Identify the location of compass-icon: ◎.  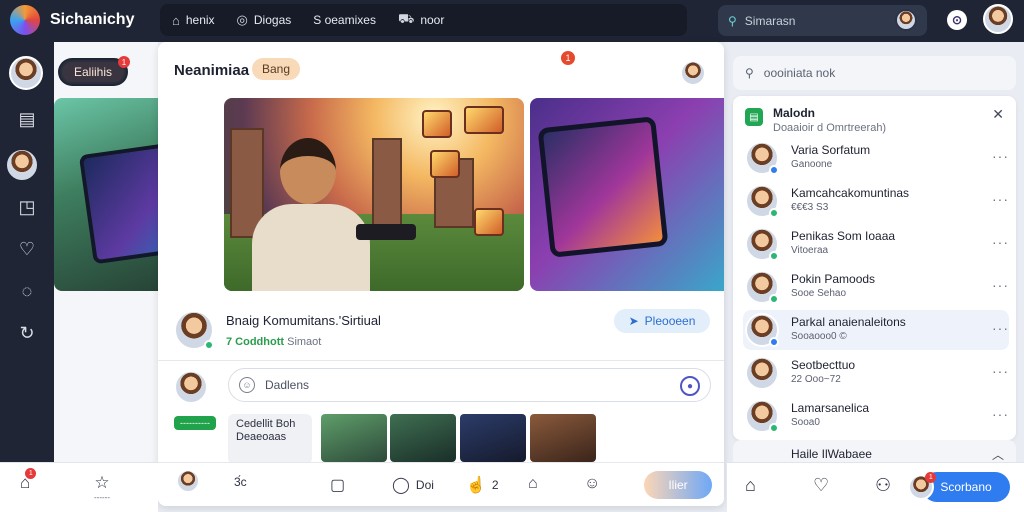
(242, 19).